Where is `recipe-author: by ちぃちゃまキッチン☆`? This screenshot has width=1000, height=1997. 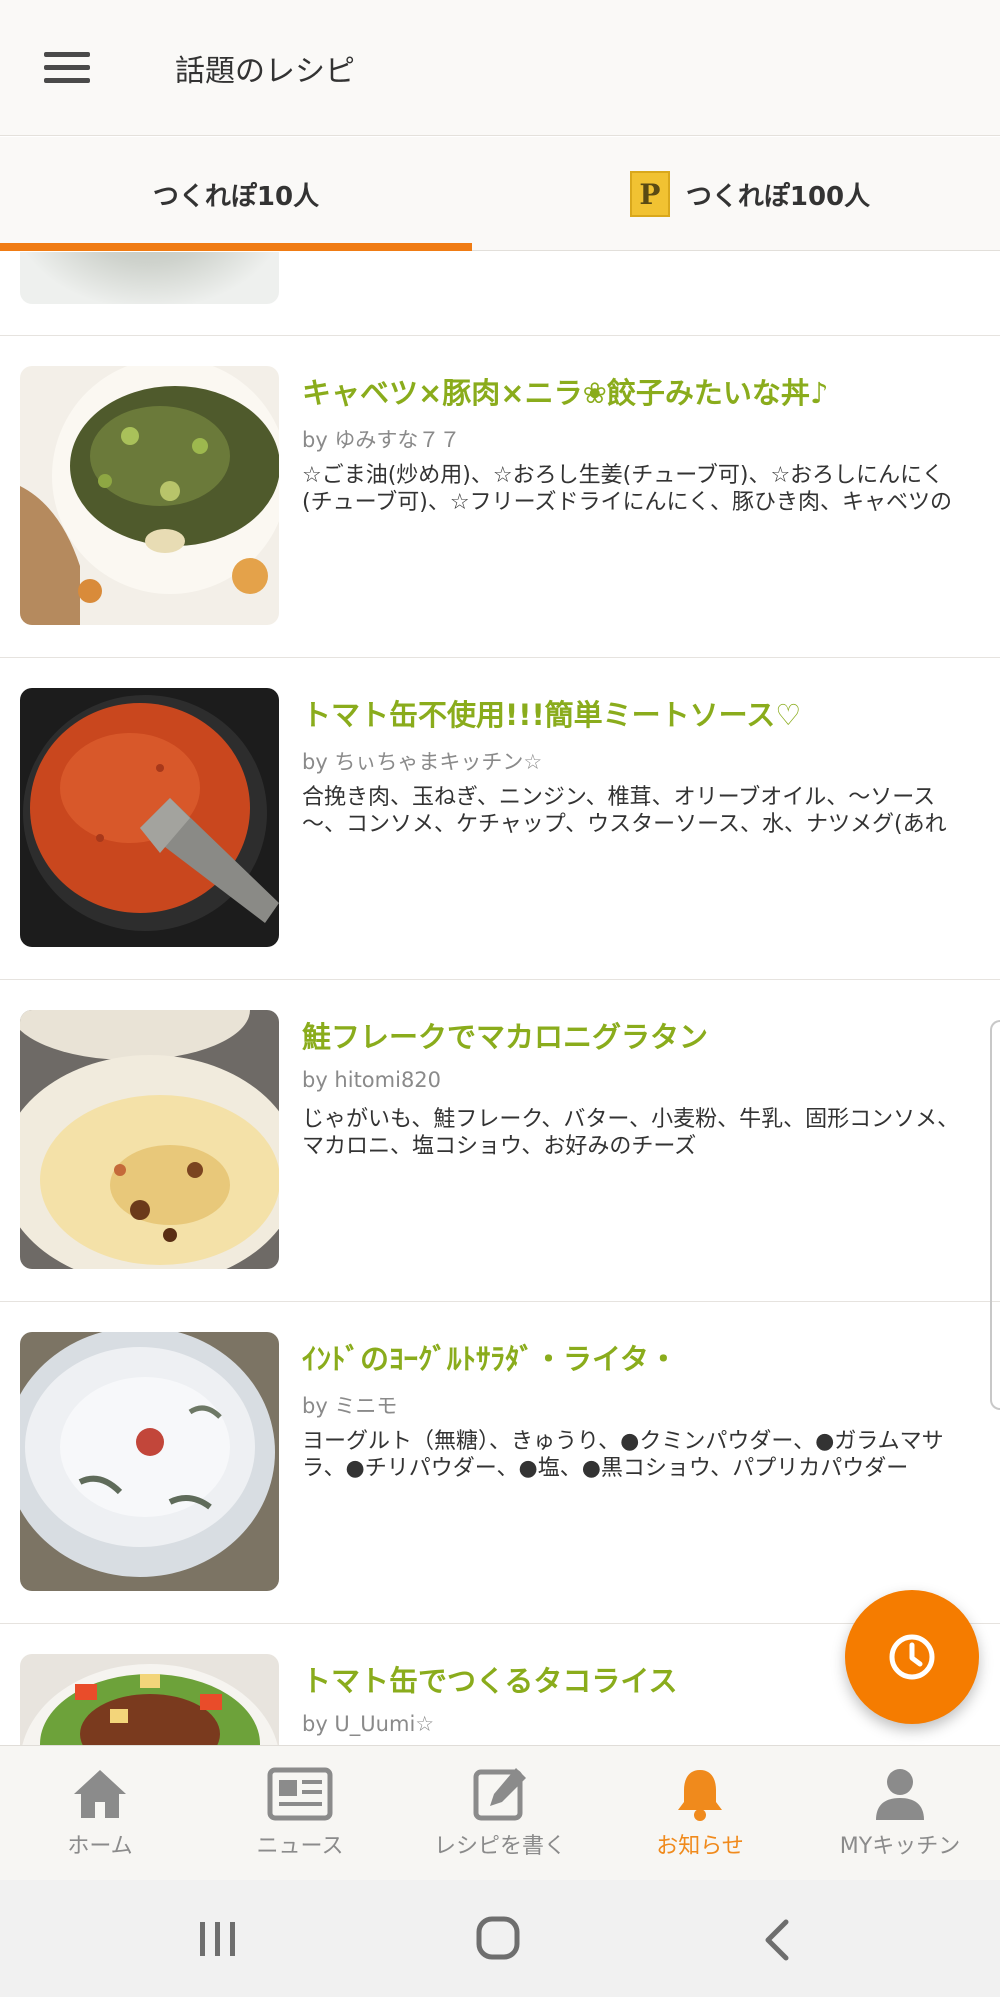
recipe-author: by ちぃちゃまキッチン☆ is located at coordinates (422, 761).